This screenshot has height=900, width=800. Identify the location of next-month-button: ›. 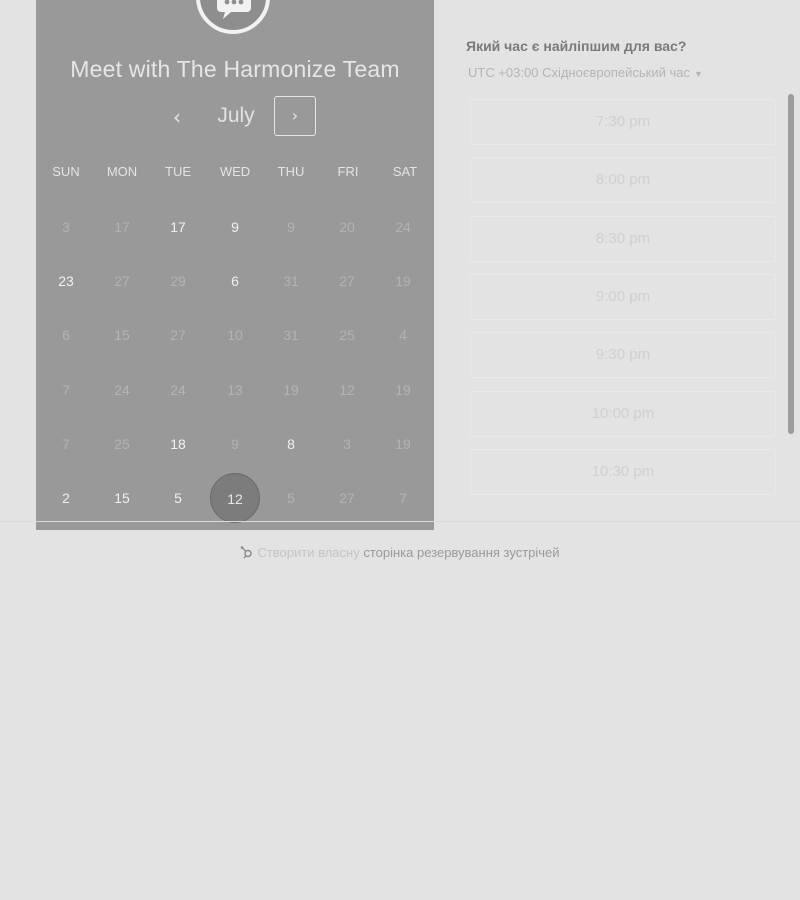
(295, 116).